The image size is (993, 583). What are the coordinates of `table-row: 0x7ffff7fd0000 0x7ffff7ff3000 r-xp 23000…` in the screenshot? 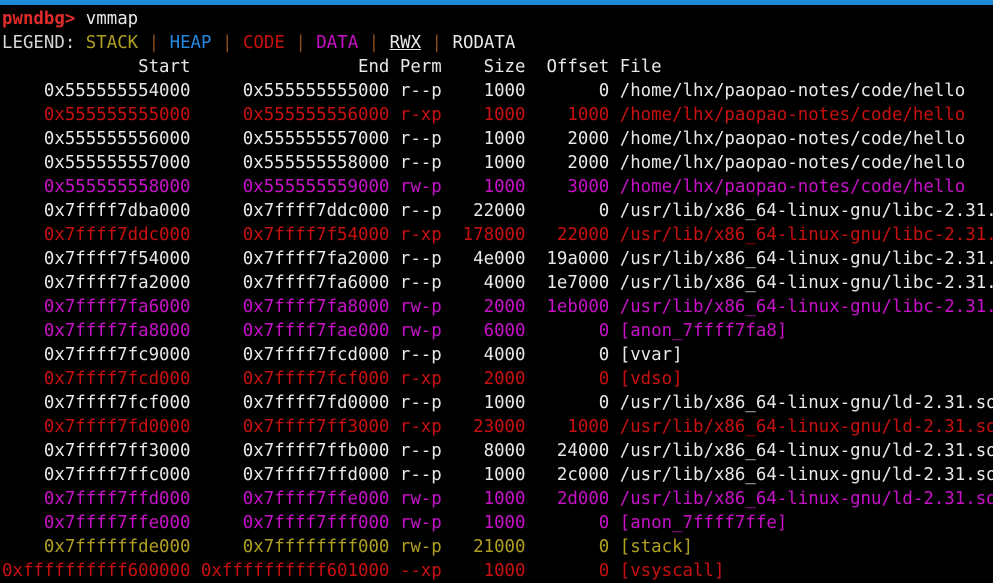 It's located at (497, 427).